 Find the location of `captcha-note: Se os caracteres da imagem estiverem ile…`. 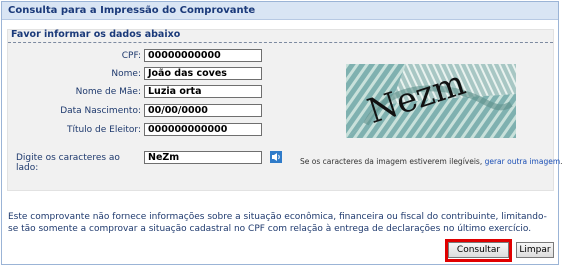

captcha-note: Se os caracteres da imagem estiverem ile… is located at coordinates (431, 161).